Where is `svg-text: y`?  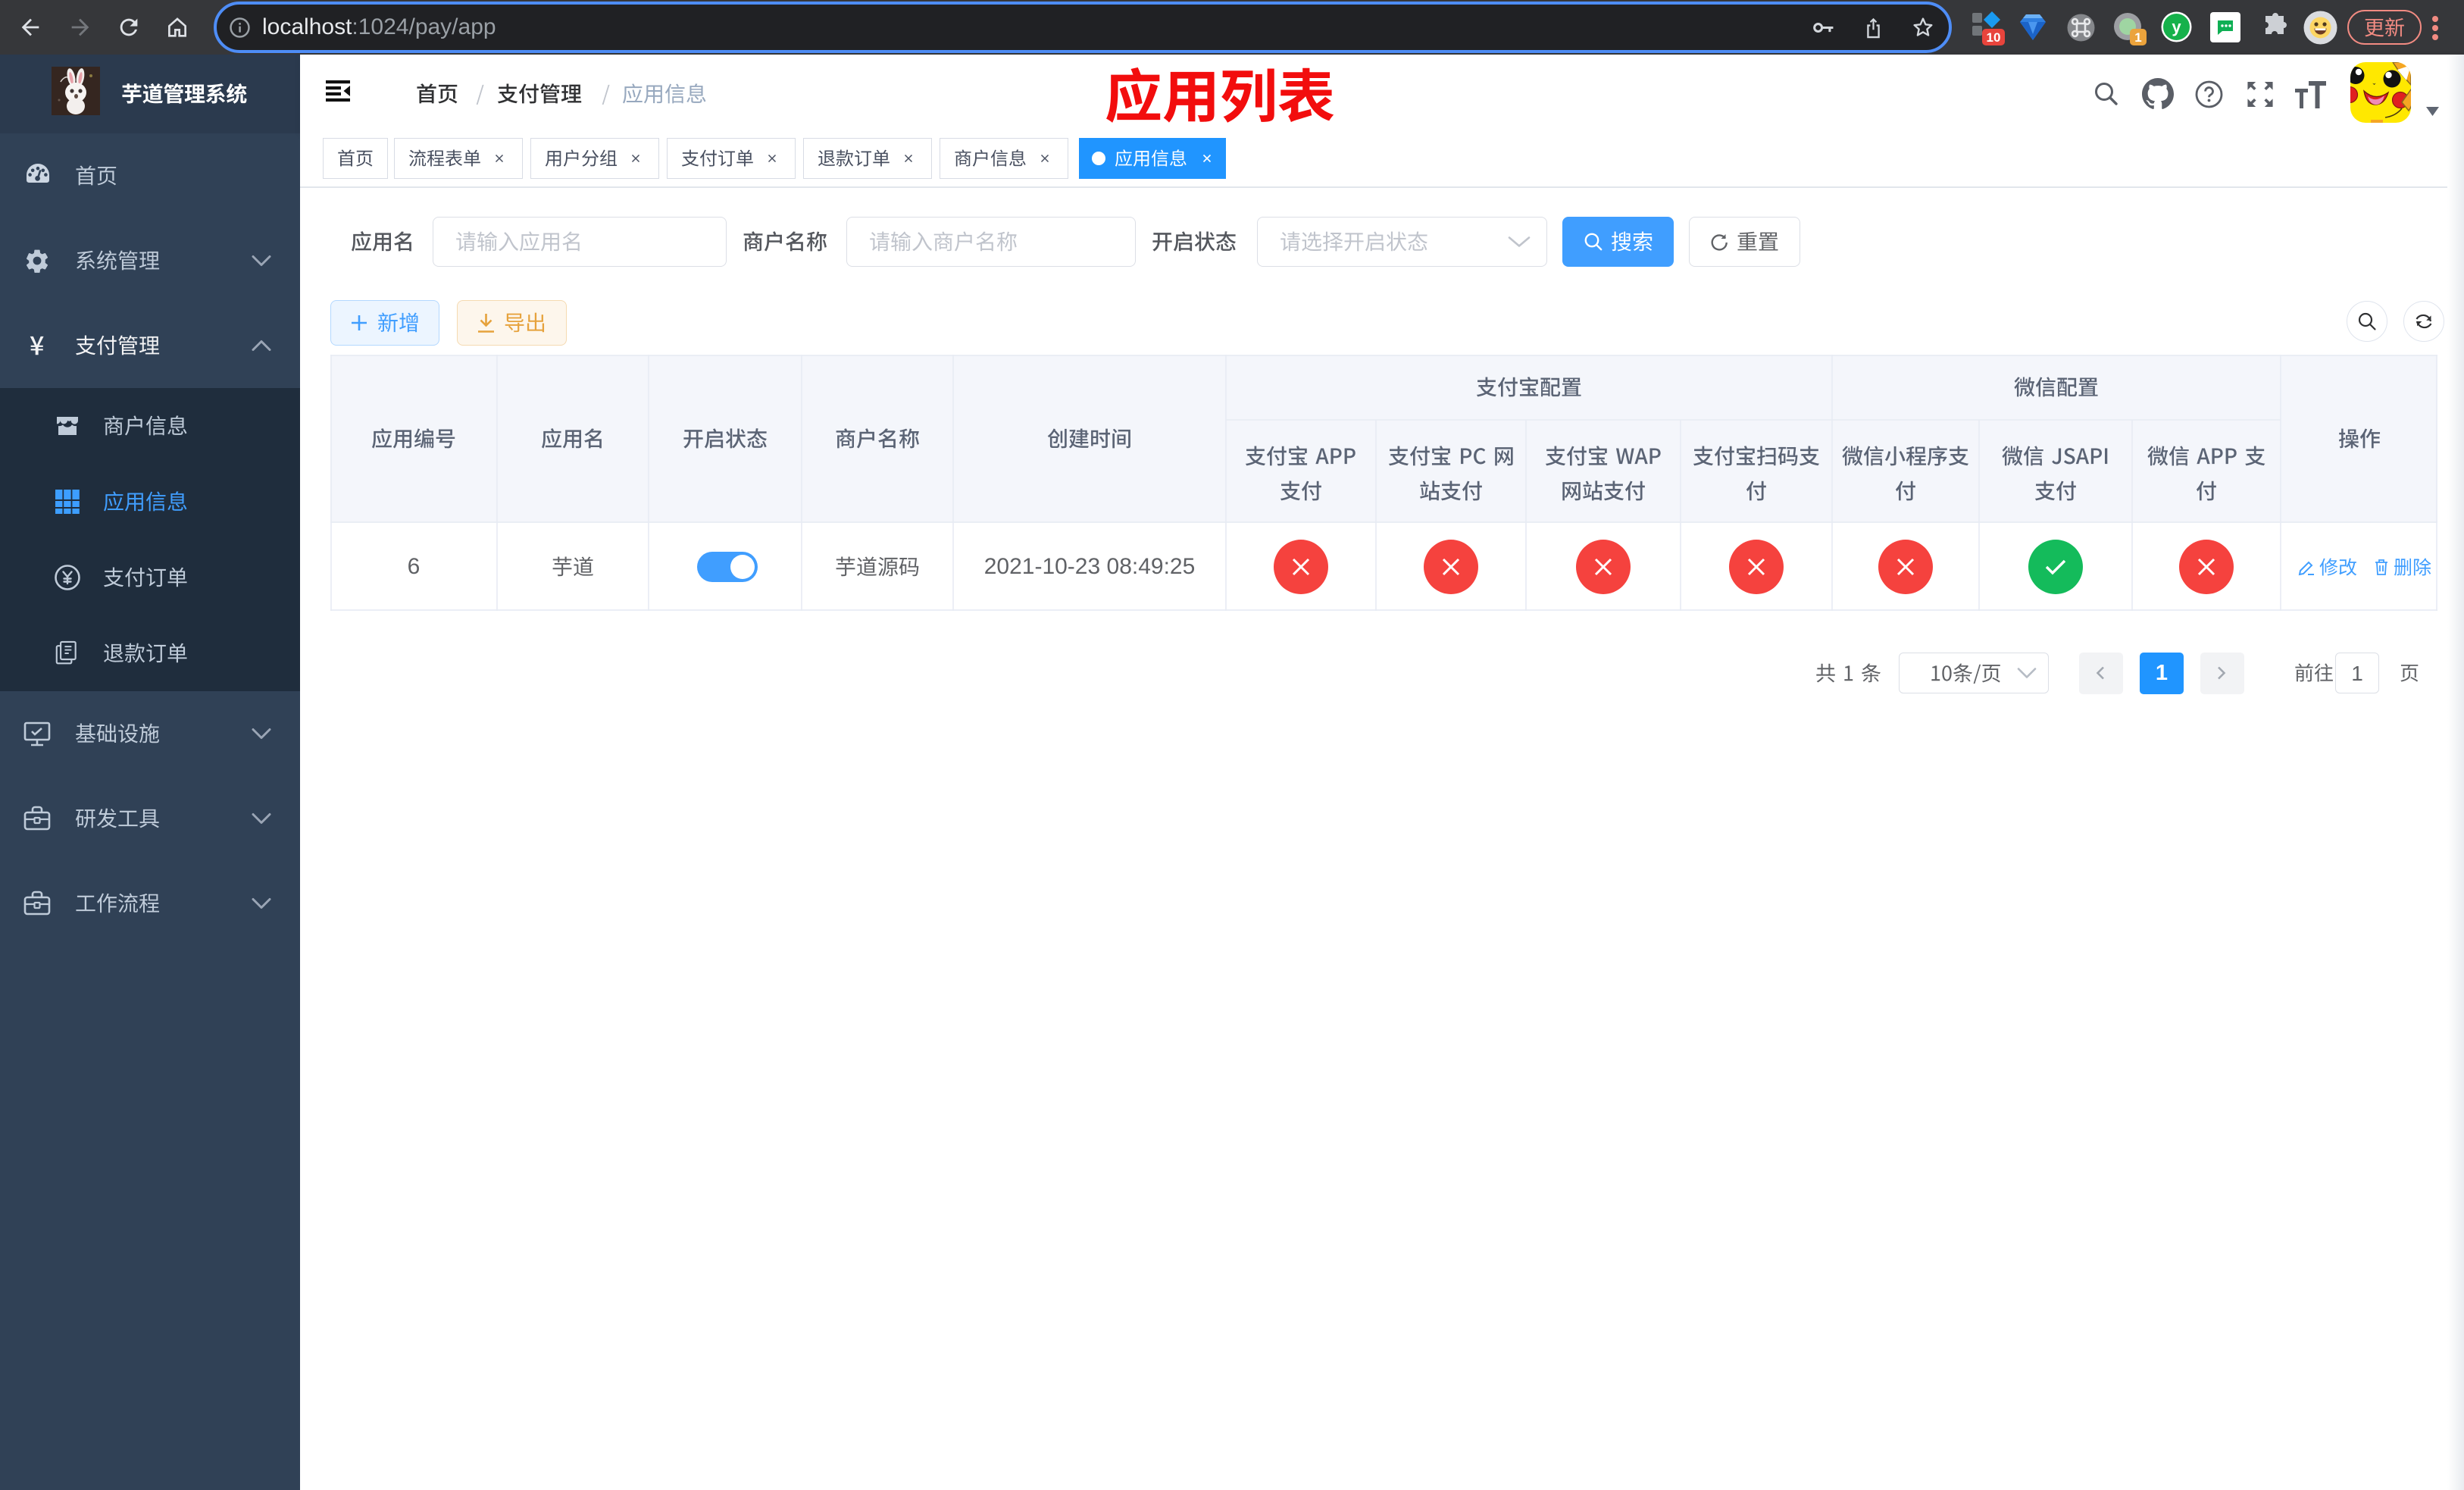 svg-text: y is located at coordinates (2176, 27).